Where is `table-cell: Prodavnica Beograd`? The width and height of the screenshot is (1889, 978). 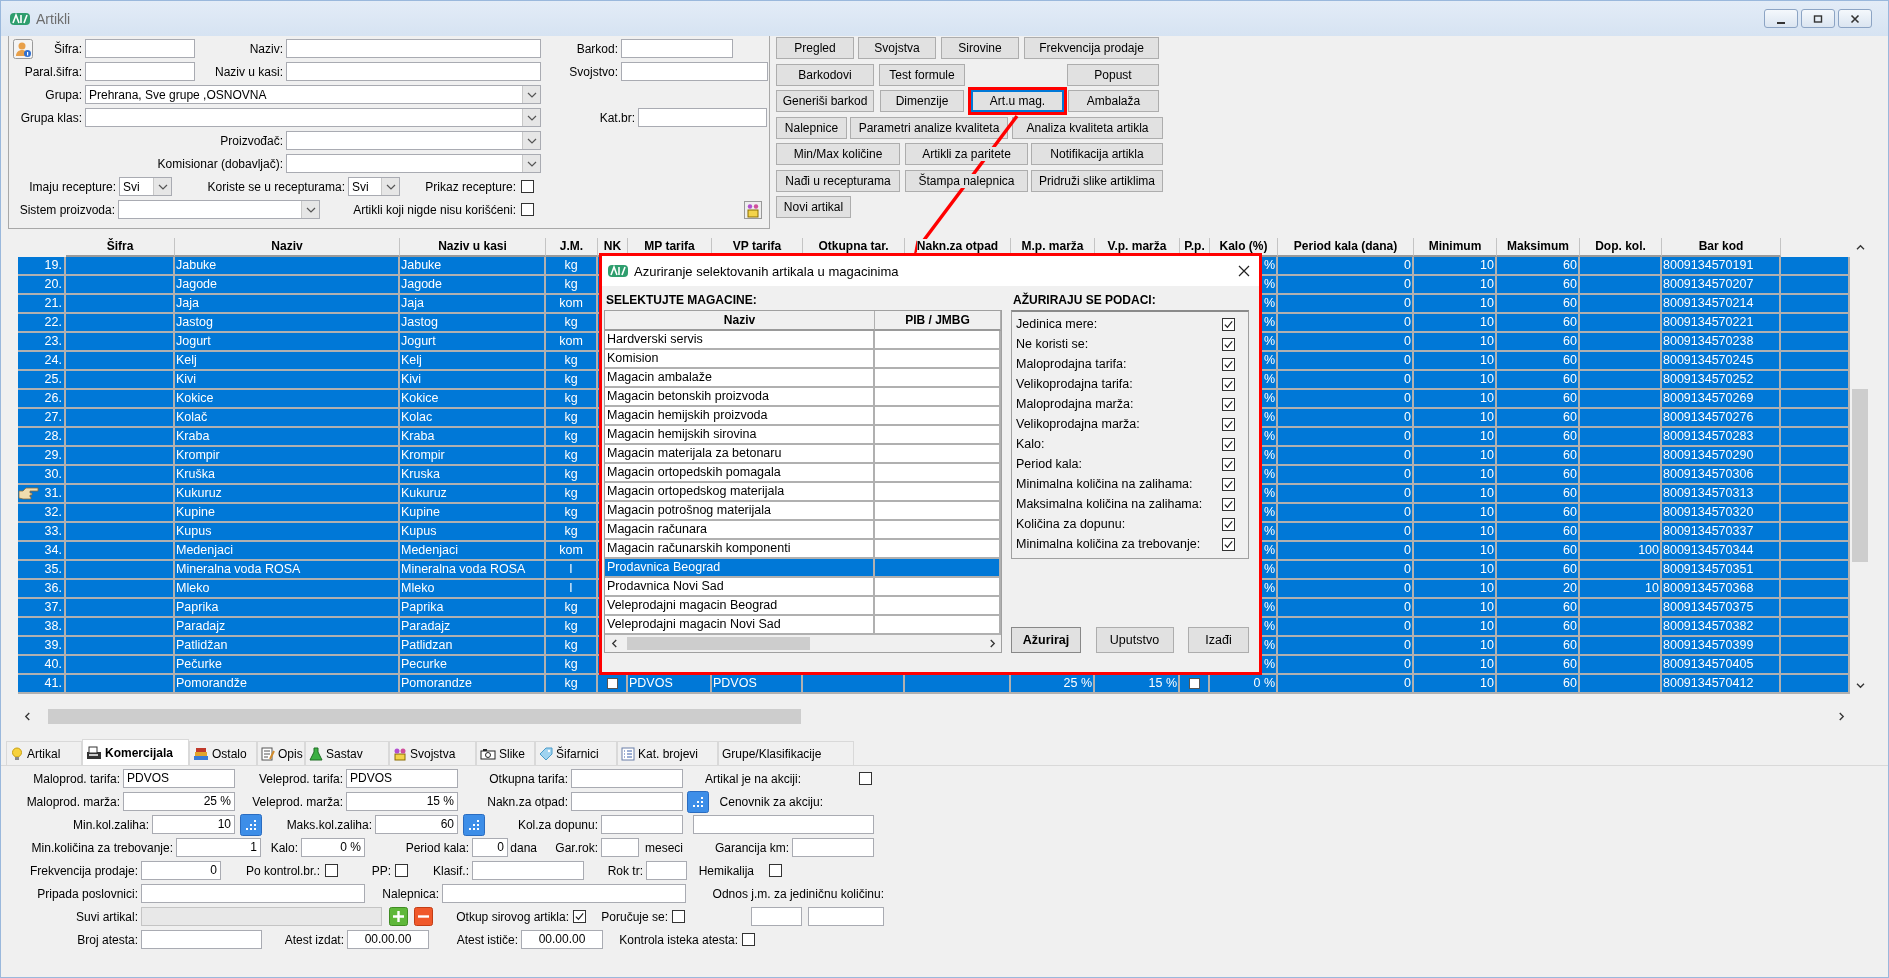
table-cell: Prodavnica Beograd is located at coordinates (664, 567).